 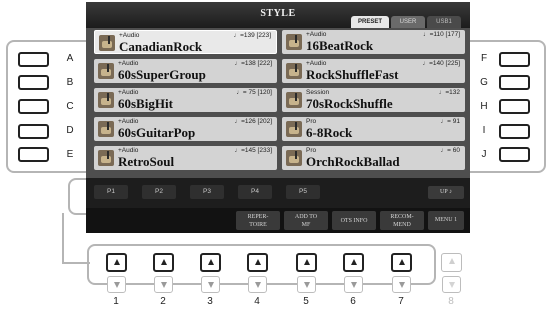 I want to click on style-item-60sguitarpop: +Audio ♩=126 [202] 60sGuitarPop, so click(x=185, y=129).